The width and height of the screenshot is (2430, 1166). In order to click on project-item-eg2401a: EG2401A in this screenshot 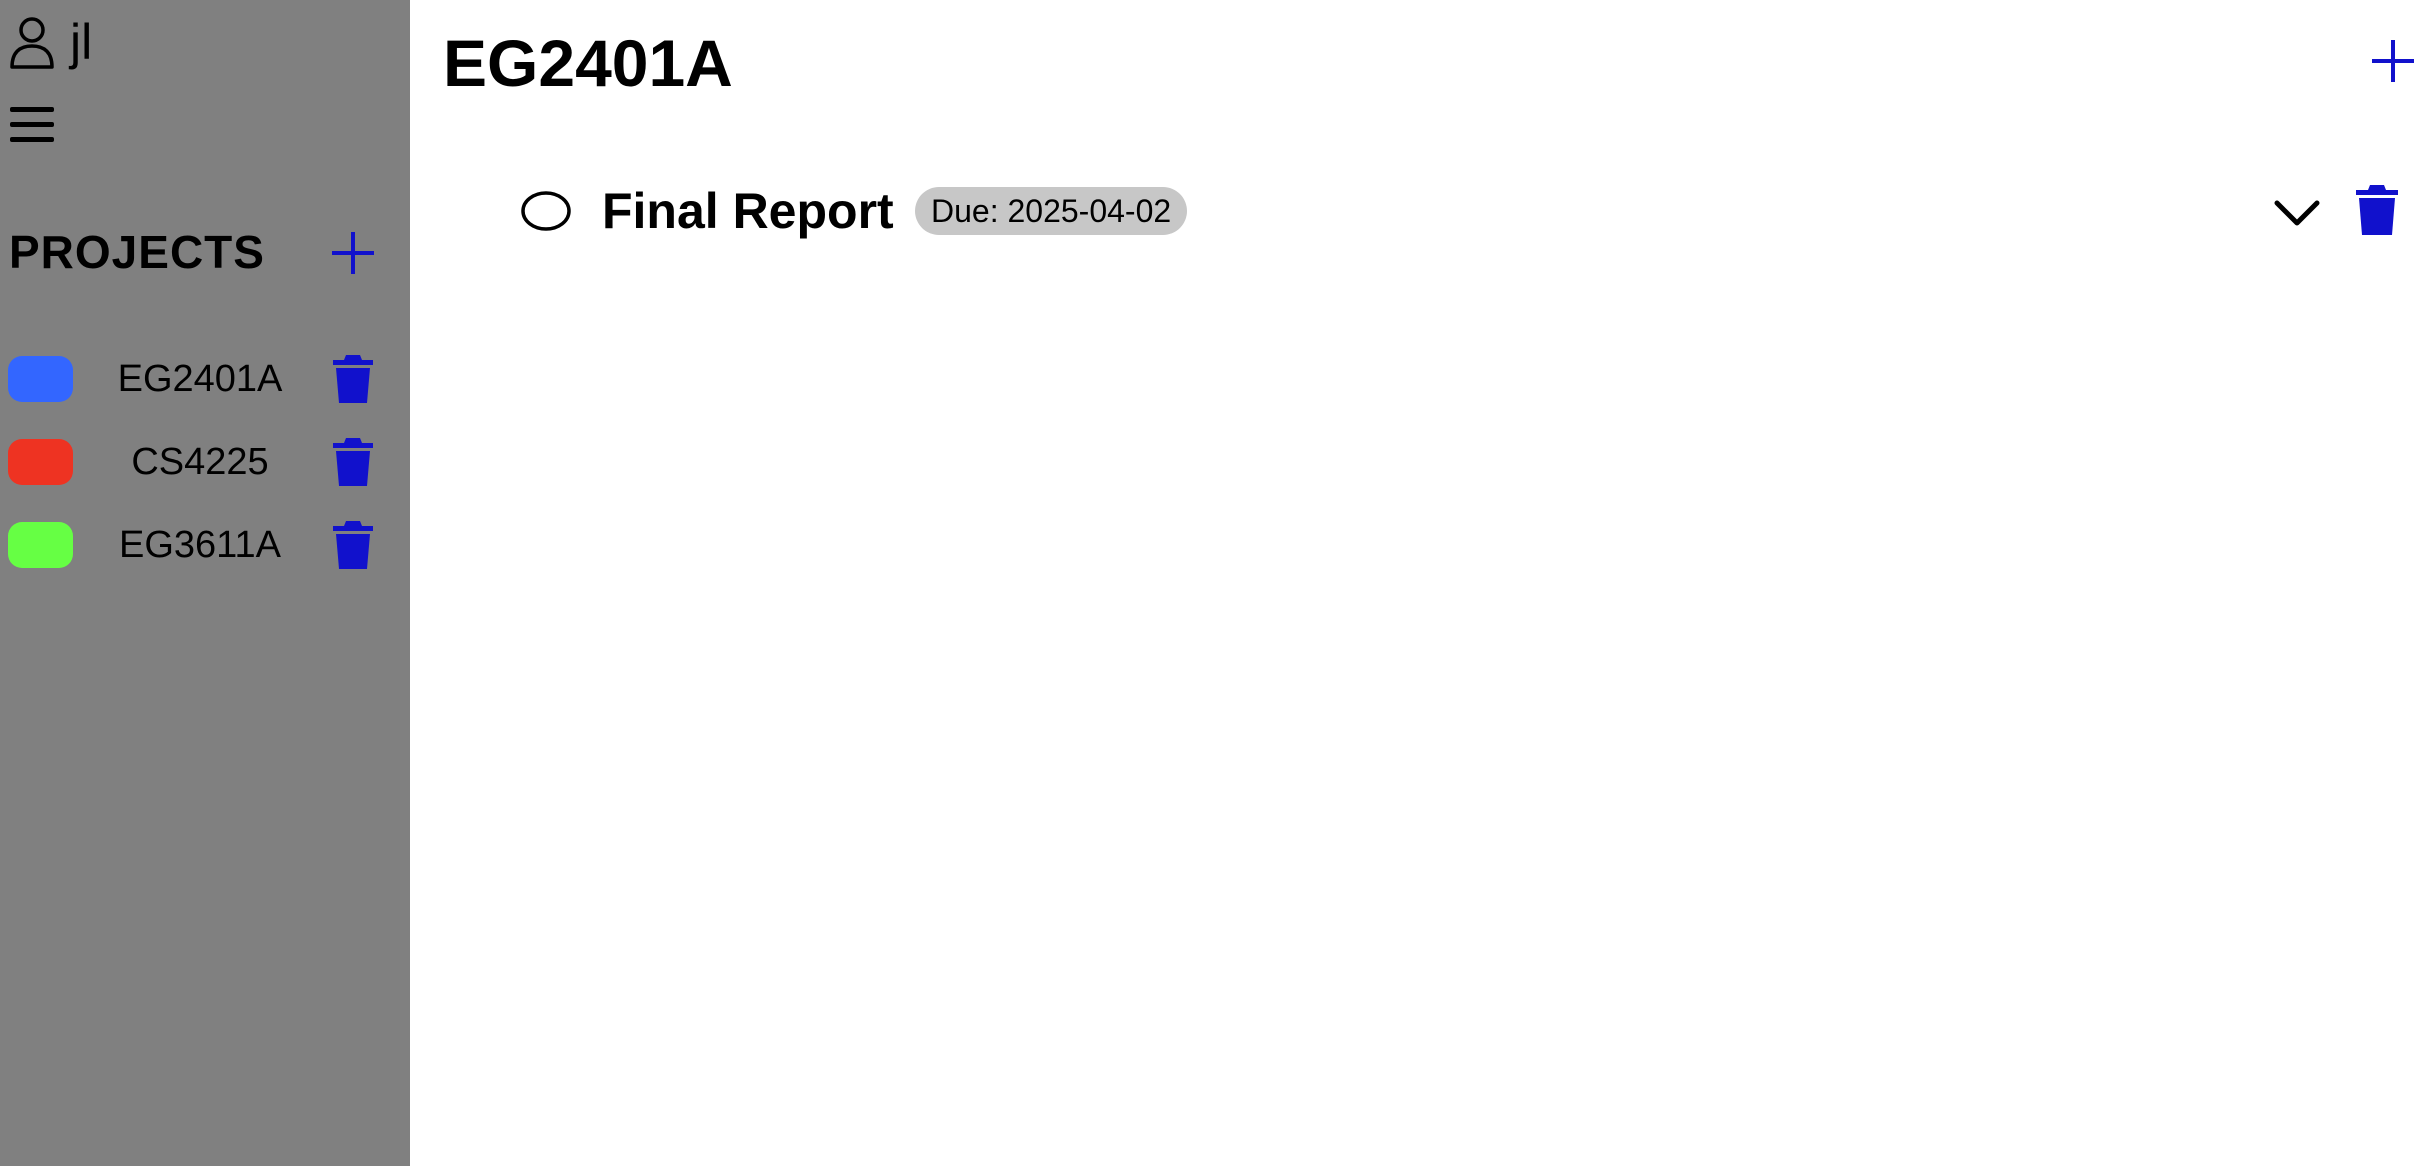, I will do `click(205, 391)`.